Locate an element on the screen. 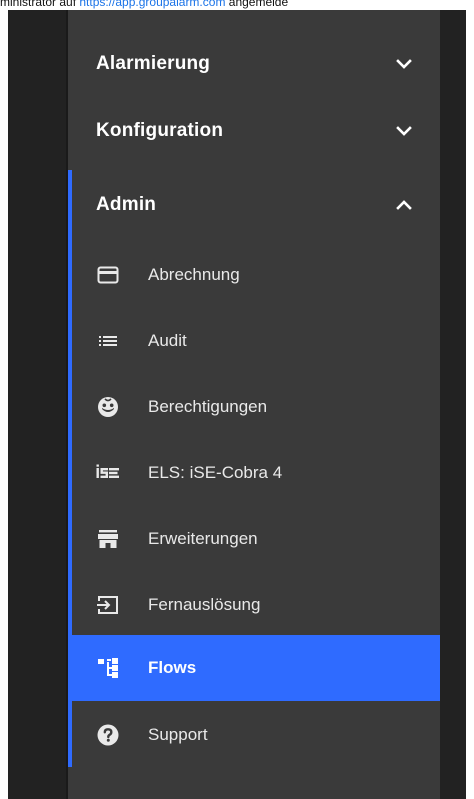 The height and width of the screenshot is (799, 474). sidebar-item-label: Fernauslösung is located at coordinates (204, 604).